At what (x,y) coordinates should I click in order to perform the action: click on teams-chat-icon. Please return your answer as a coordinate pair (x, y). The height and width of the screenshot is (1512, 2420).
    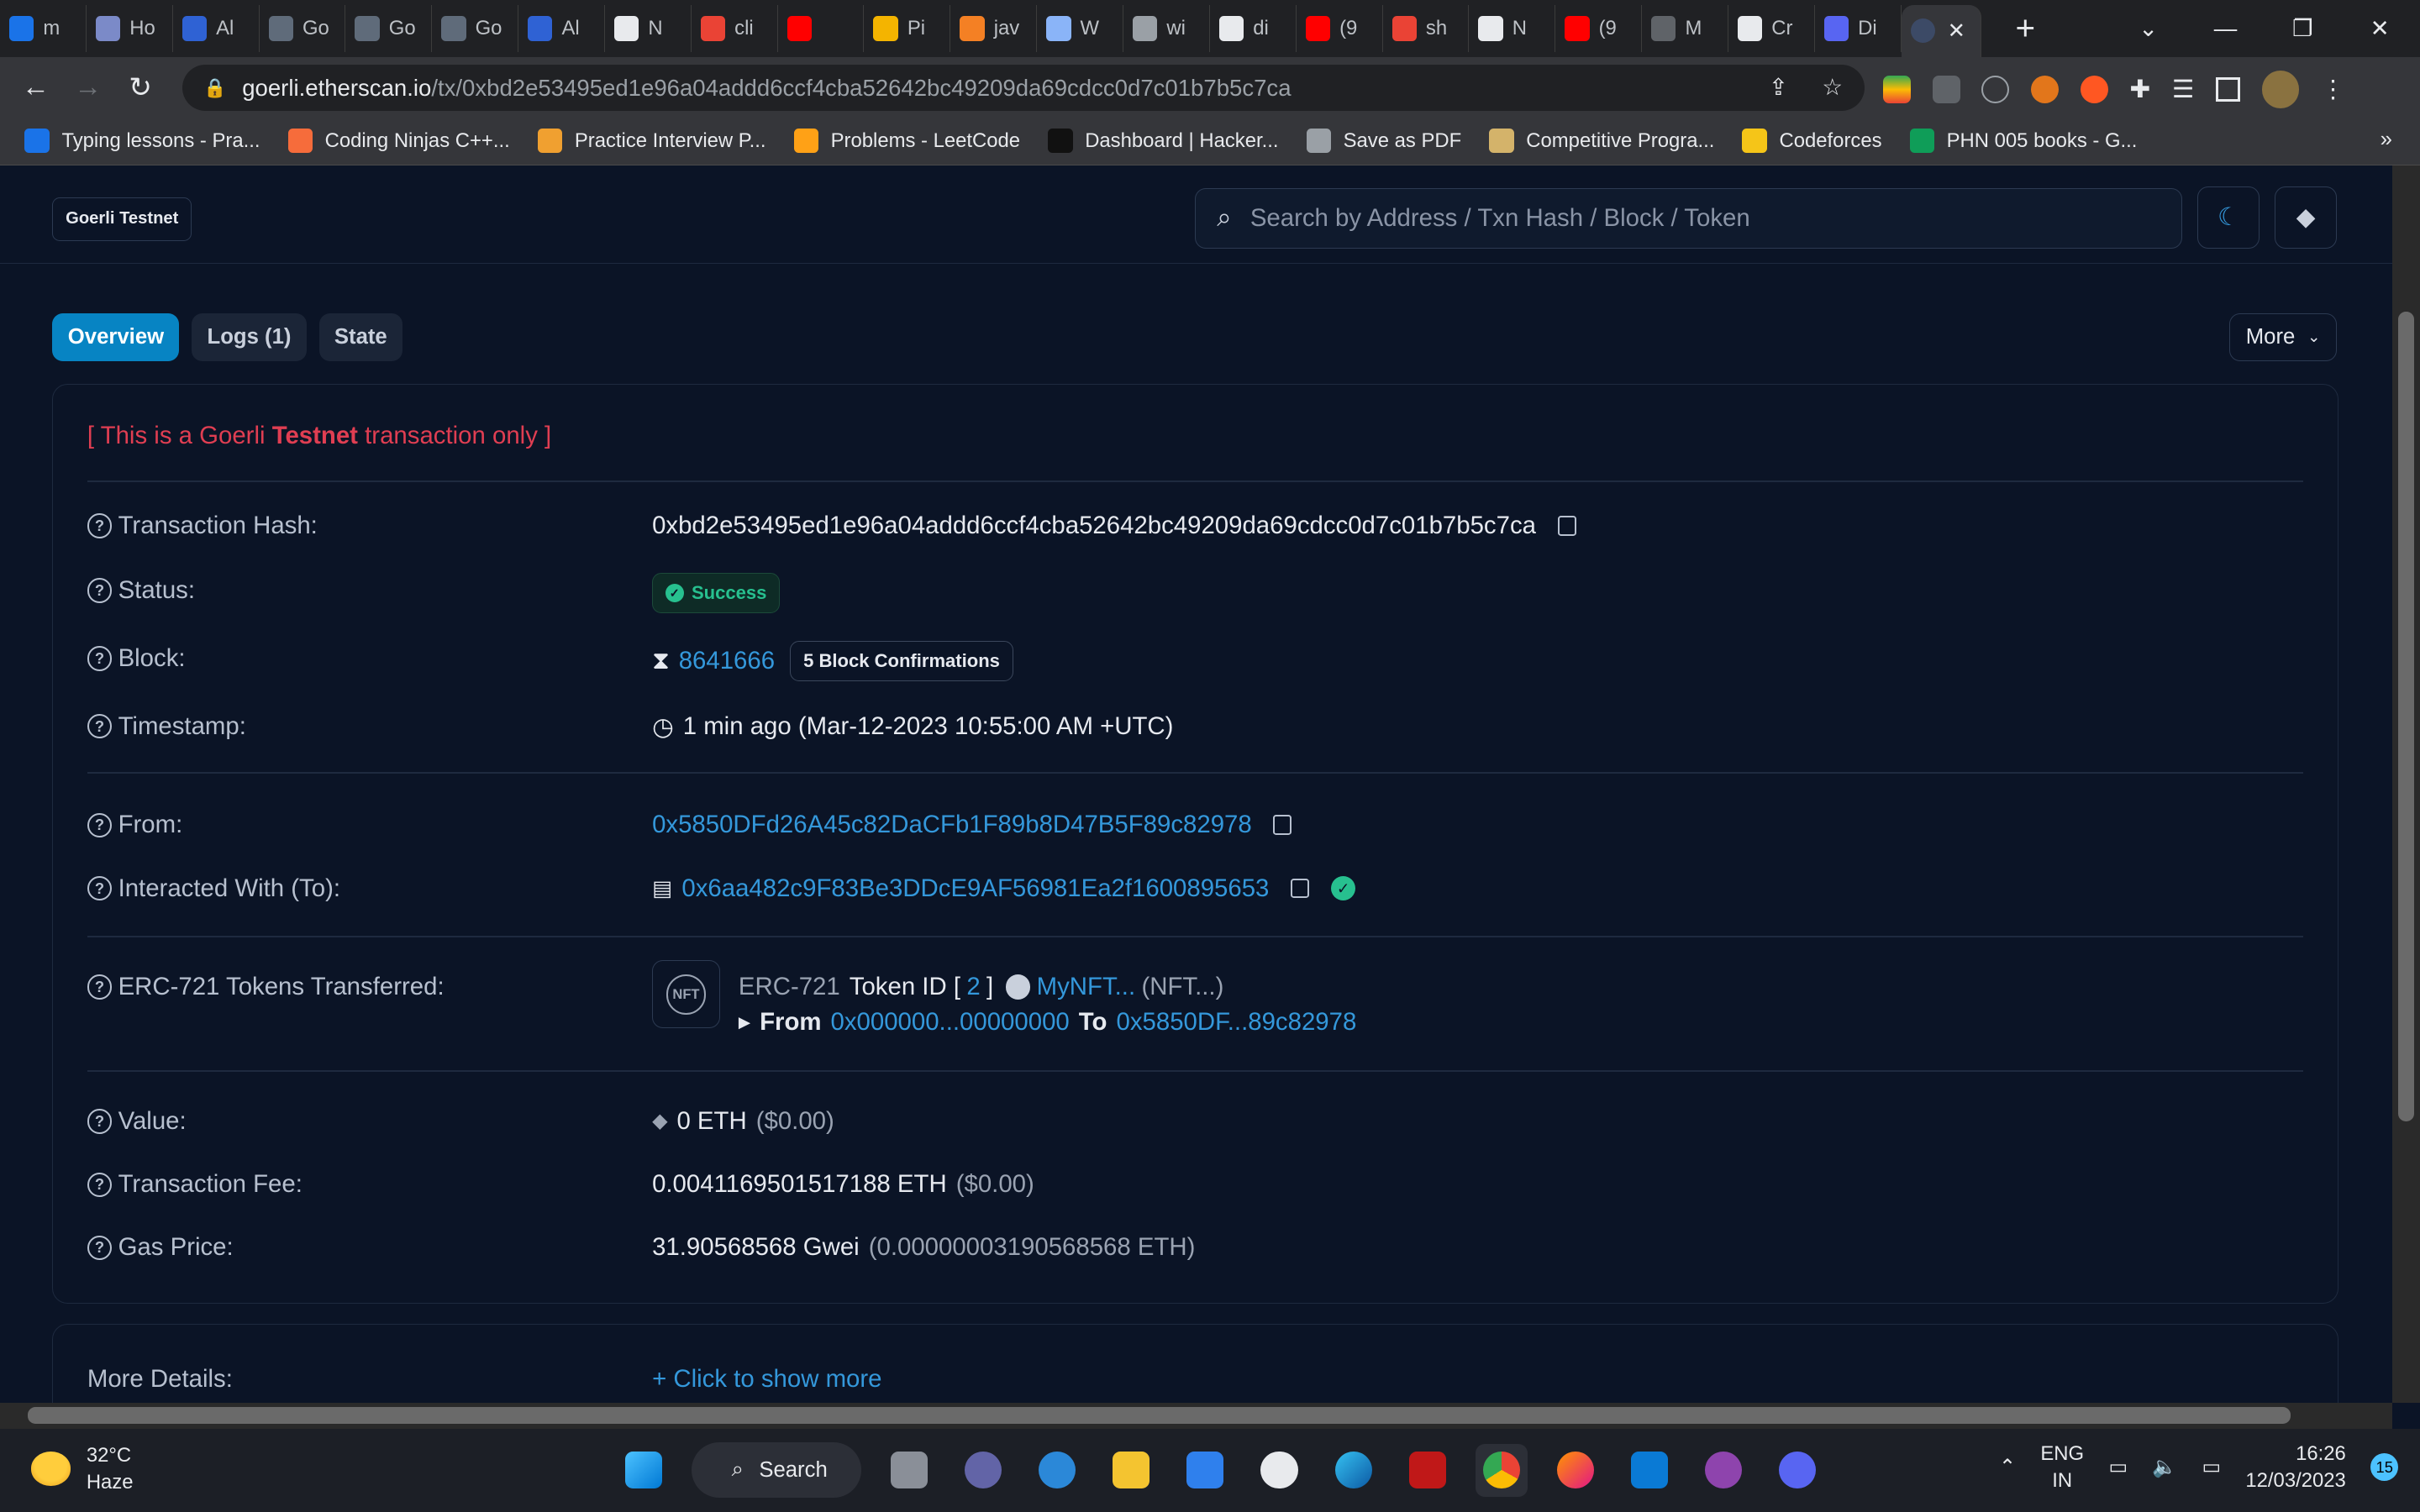
    Looking at the image, I should click on (983, 1470).